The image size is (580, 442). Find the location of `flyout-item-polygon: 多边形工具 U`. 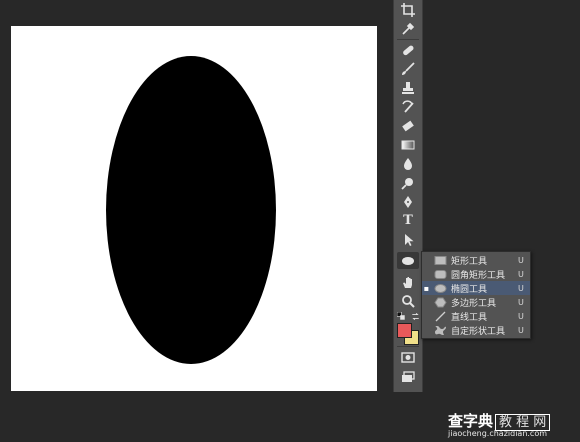

flyout-item-polygon: 多边形工具 U is located at coordinates (476, 302).